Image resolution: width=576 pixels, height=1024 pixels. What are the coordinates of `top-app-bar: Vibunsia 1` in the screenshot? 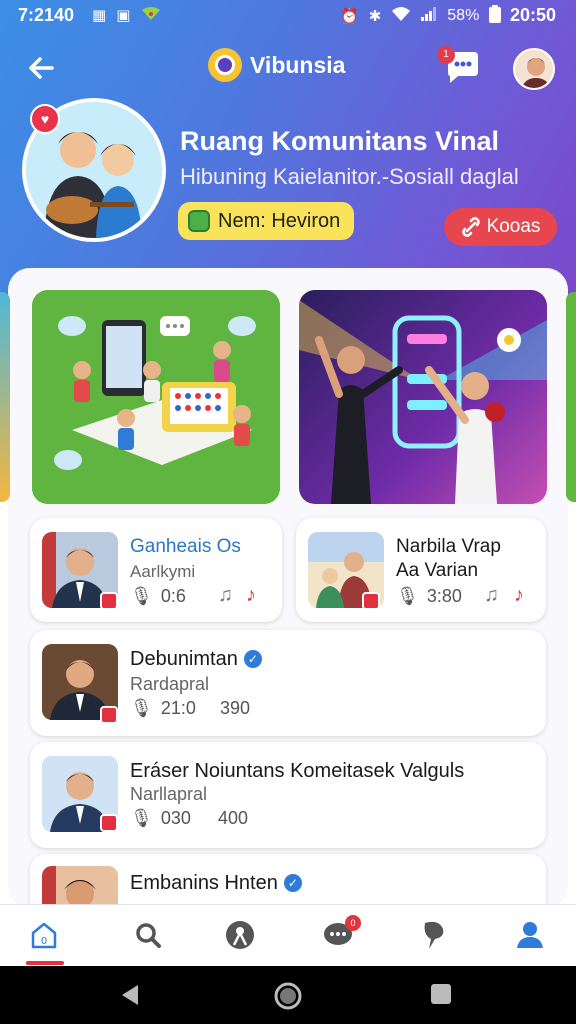 It's located at (288, 69).